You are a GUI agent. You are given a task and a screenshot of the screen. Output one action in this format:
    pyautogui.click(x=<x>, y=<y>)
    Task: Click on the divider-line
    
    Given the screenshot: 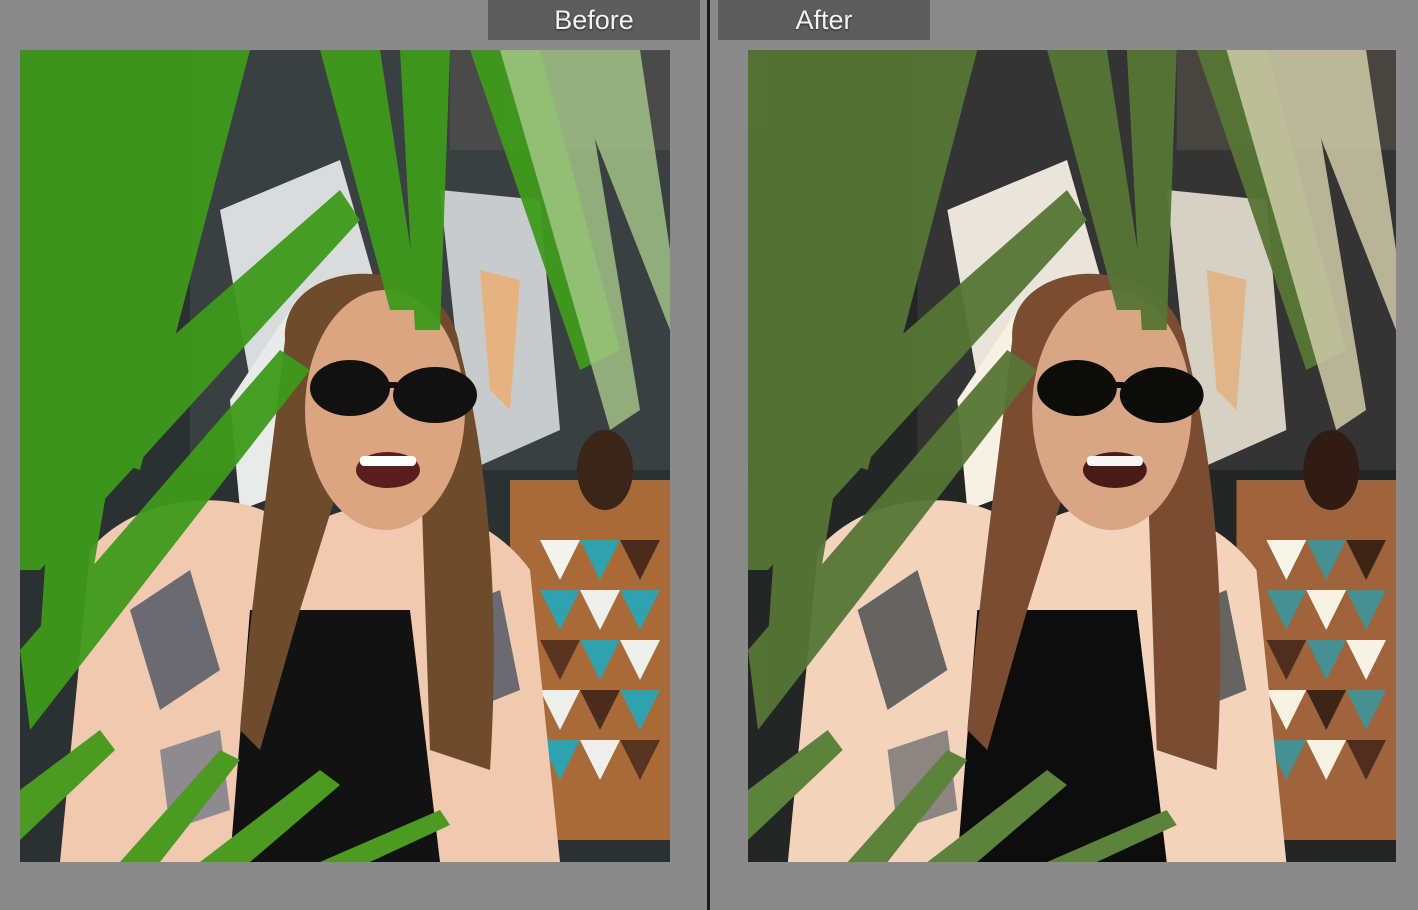 What is the action you would take?
    pyautogui.click(x=708, y=455)
    